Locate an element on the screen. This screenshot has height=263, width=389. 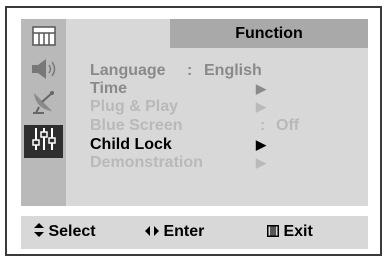
menu-item-child-lock: Child Lock ▶ is located at coordinates (178, 145).